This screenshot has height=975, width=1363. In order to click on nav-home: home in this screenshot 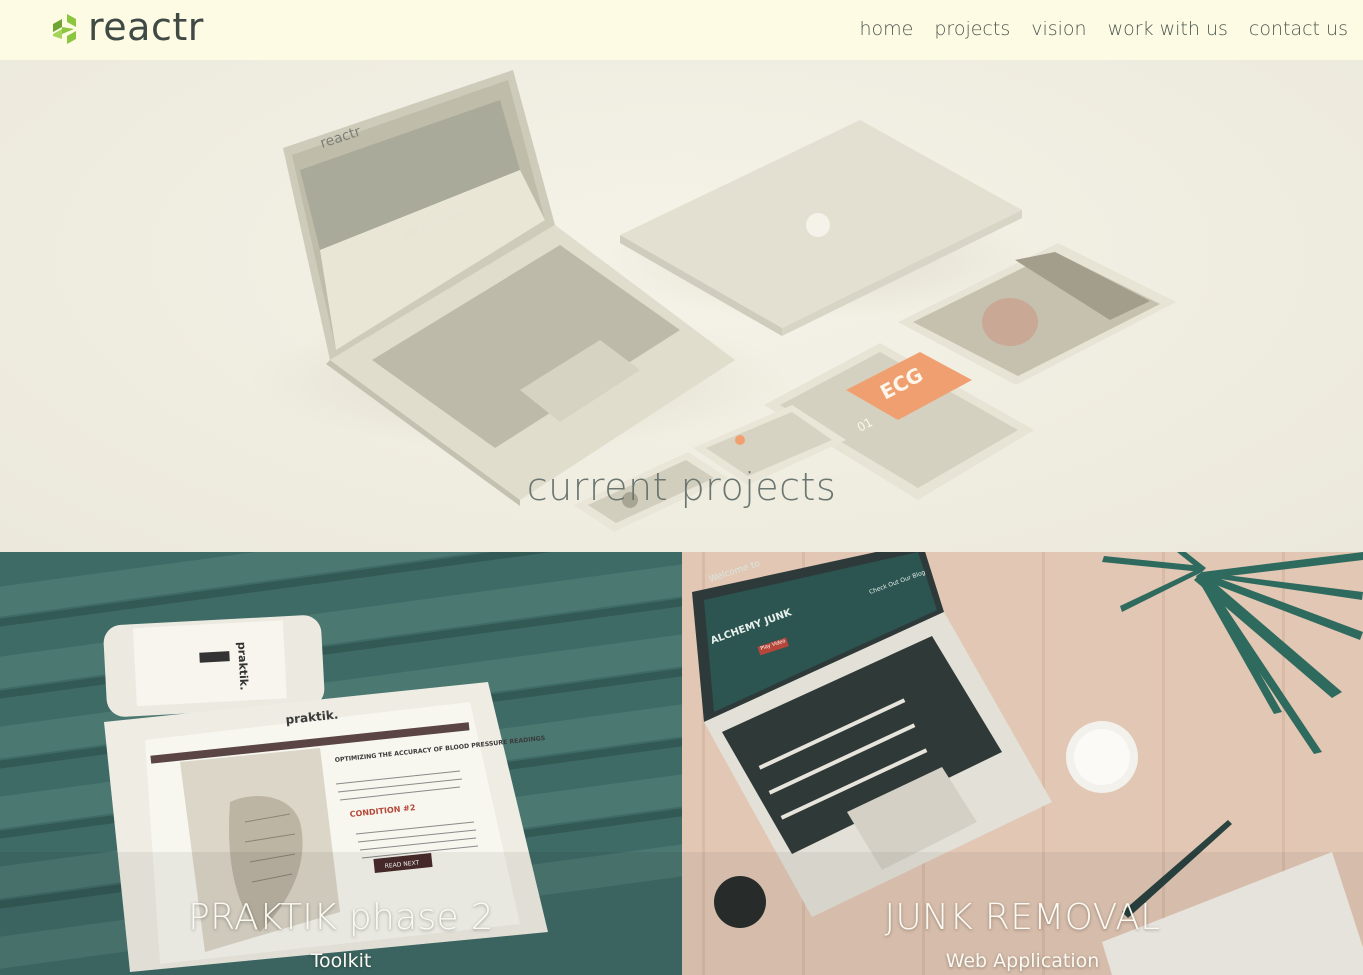, I will do `click(887, 29)`.